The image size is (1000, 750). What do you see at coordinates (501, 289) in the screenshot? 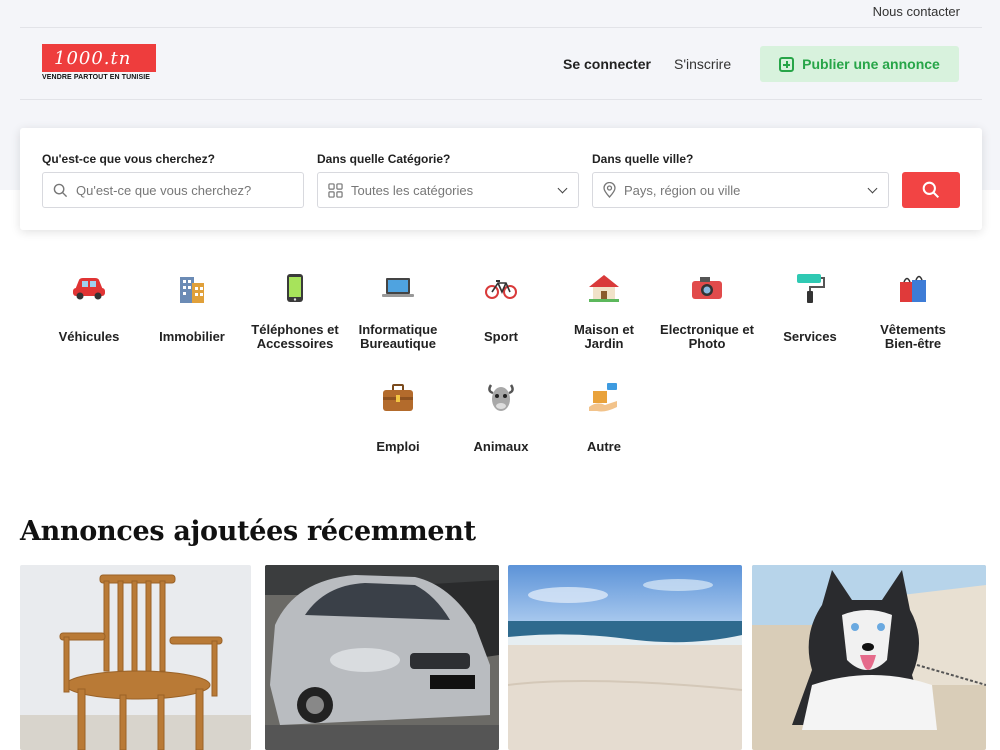
I see `bicycle-icon` at bounding box center [501, 289].